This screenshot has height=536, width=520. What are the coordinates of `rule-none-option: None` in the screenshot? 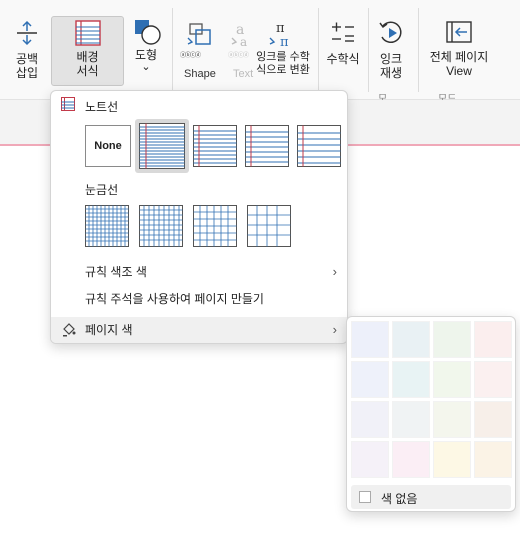 It's located at (108, 146).